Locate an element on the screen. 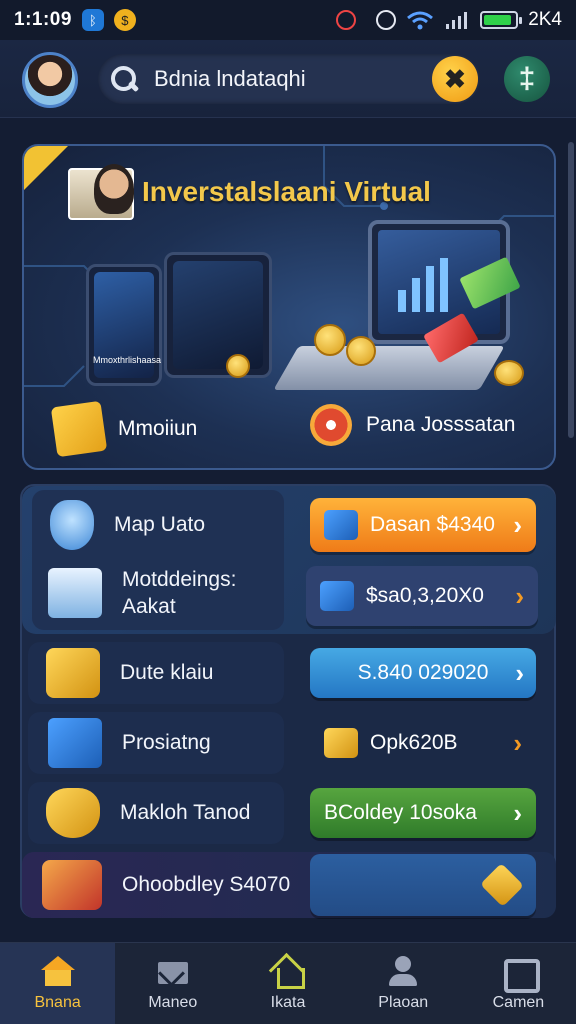 The width and height of the screenshot is (576, 1024). list-item-label: Motddeings: Aakat is located at coordinates (179, 593).